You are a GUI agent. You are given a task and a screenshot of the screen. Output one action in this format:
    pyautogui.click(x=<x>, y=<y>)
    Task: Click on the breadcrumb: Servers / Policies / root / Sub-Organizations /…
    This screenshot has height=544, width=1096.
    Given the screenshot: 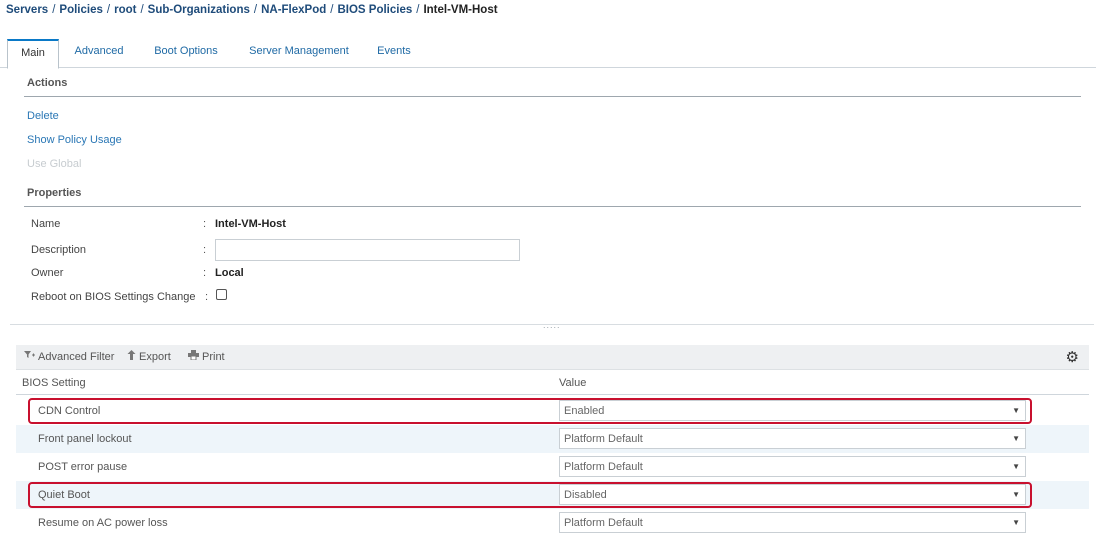 What is the action you would take?
    pyautogui.click(x=252, y=10)
    